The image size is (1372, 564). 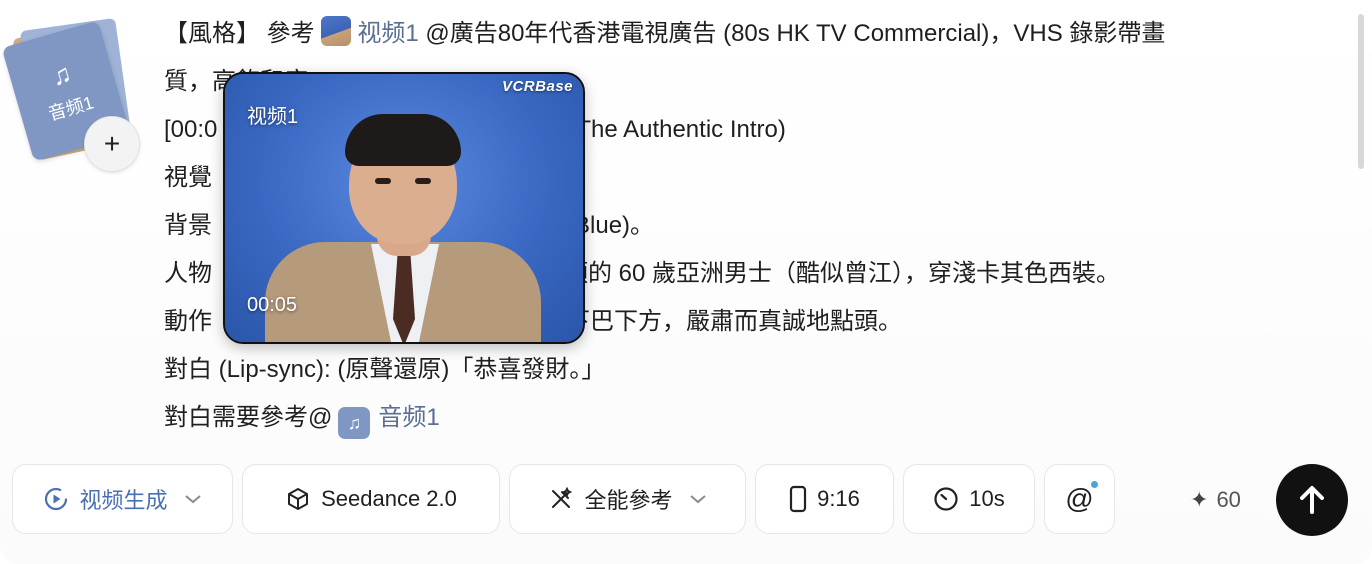 What do you see at coordinates (614, 225) in the screenshot?
I see `prompt-text-segment: Blue)。` at bounding box center [614, 225].